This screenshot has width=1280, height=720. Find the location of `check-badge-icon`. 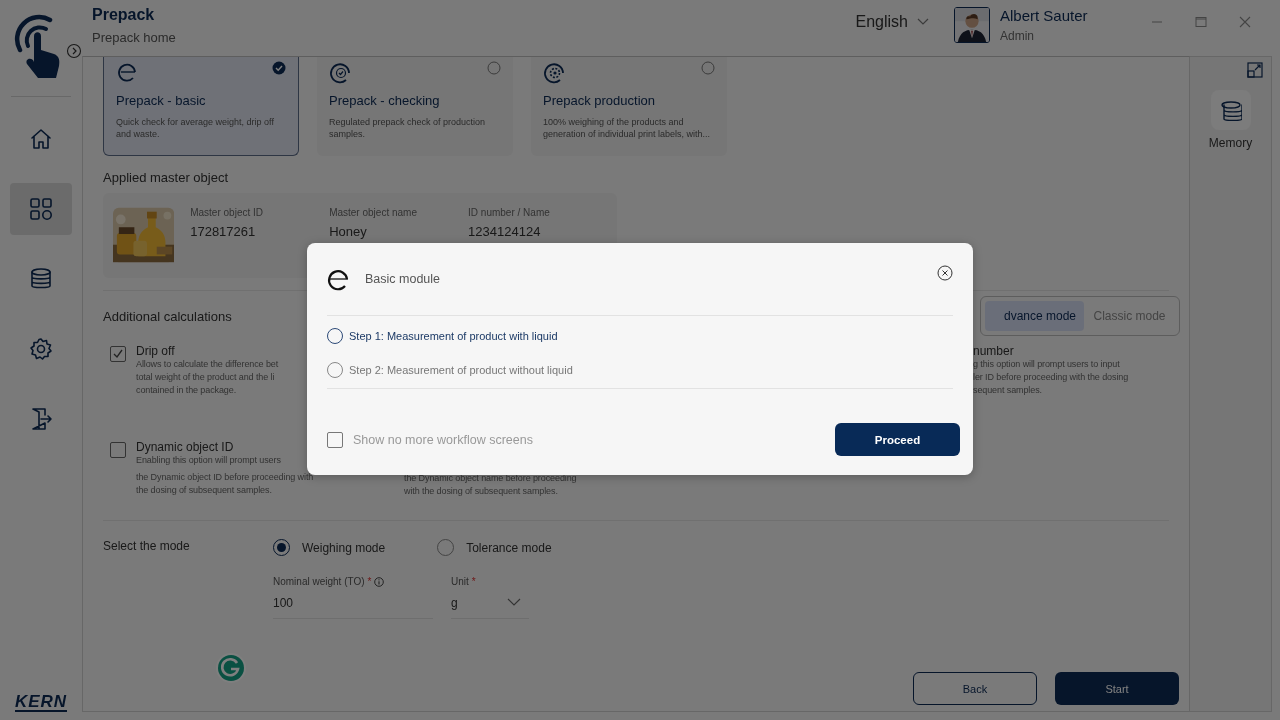

check-badge-icon is located at coordinates (341, 73).